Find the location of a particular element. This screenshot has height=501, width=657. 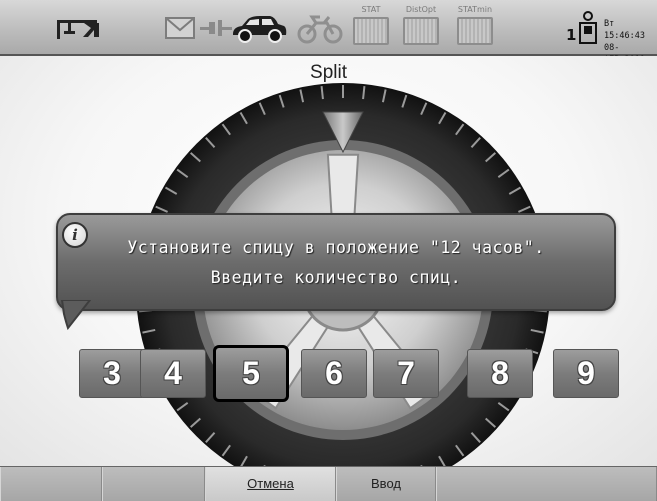

dialog-message-line1: Установите спицу в положение "12 часов". is located at coordinates (336, 247).